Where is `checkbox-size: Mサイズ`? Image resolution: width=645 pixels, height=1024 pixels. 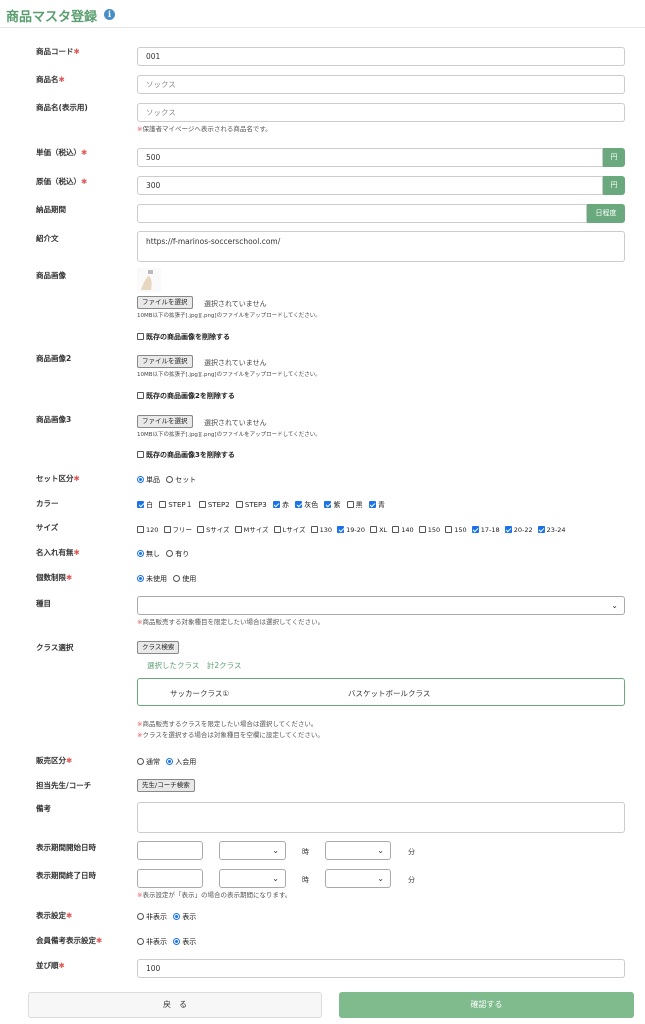
checkbox-size: Mサイズ is located at coordinates (251, 529).